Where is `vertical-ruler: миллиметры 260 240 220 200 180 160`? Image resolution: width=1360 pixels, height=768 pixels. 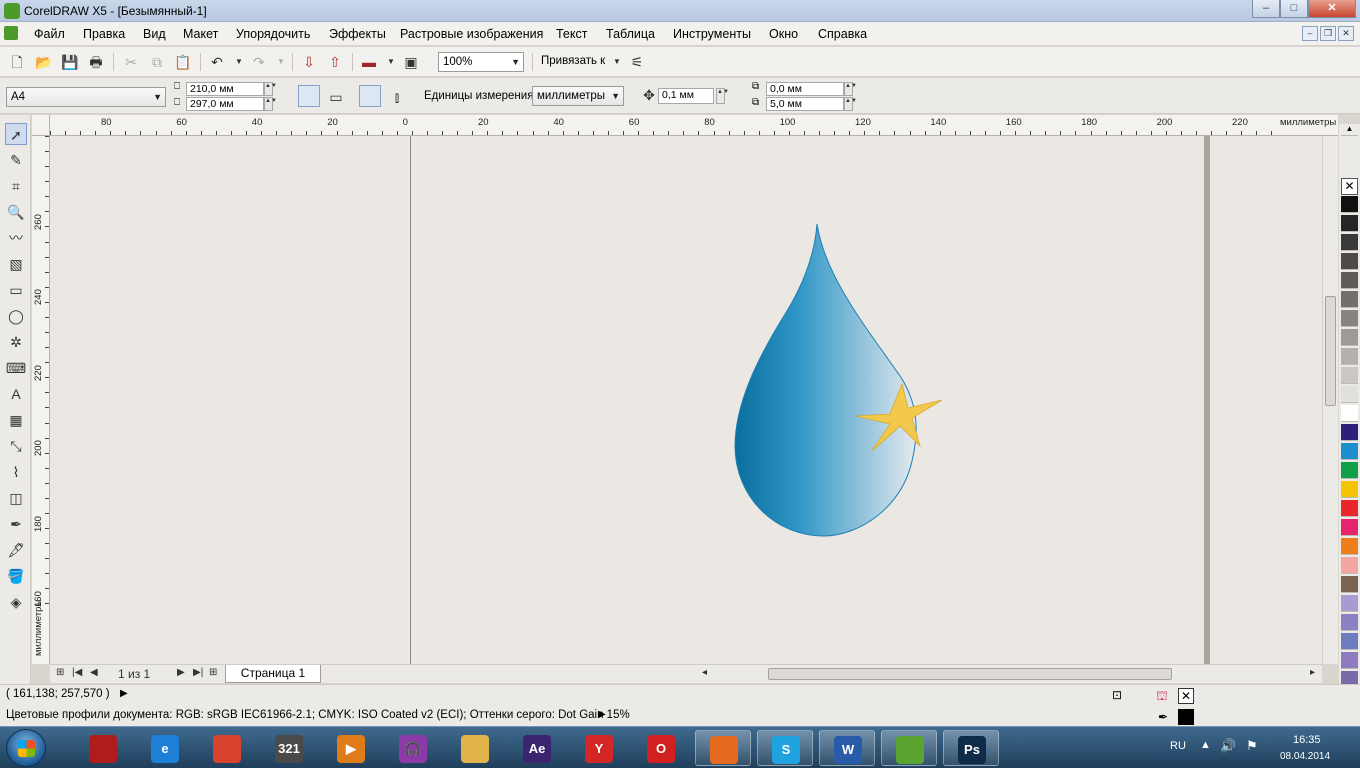 vertical-ruler: миллиметры 260 240 220 200 180 160 is located at coordinates (41, 400).